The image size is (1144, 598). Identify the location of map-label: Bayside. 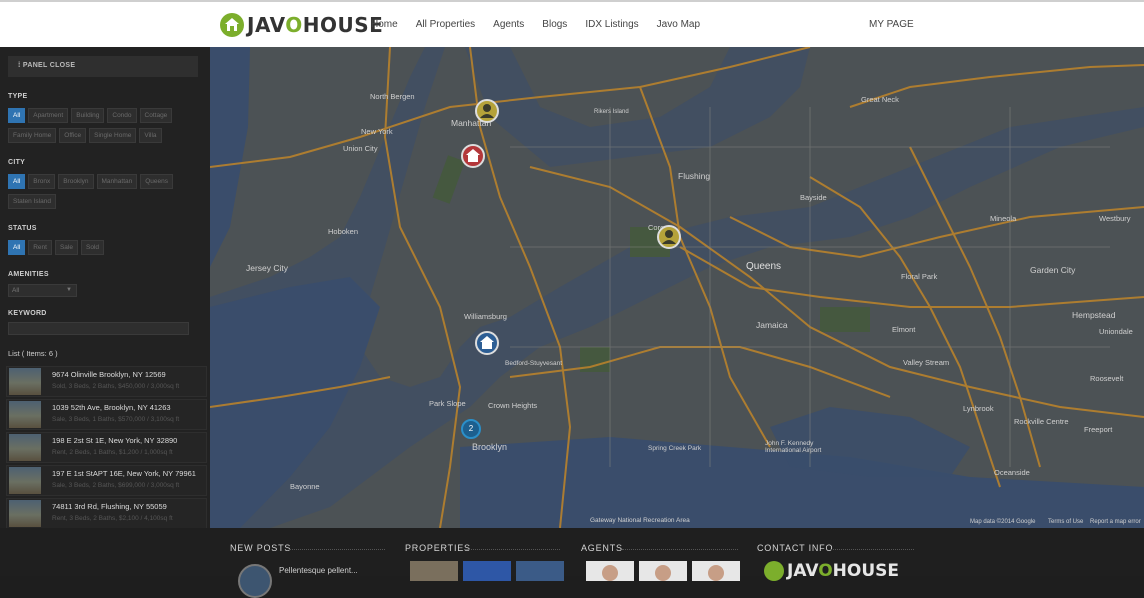
(813, 197).